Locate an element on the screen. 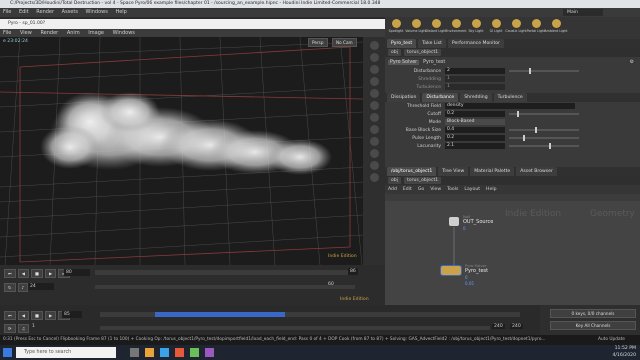 The image size is (640, 360). subtab-turbulence: Turbulence is located at coordinates (510, 97).